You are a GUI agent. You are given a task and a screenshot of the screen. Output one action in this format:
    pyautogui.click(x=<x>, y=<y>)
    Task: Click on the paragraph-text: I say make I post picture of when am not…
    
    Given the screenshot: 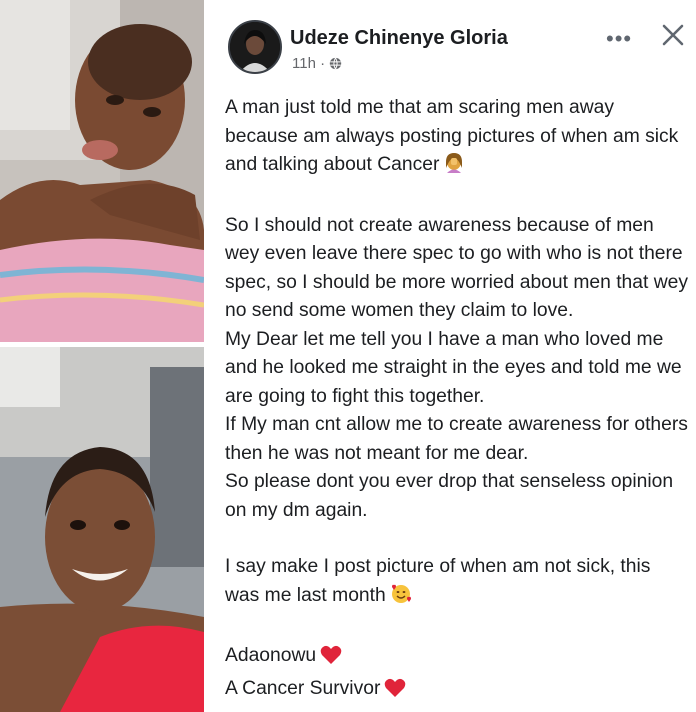 What is the action you would take?
    pyautogui.click(x=438, y=581)
    